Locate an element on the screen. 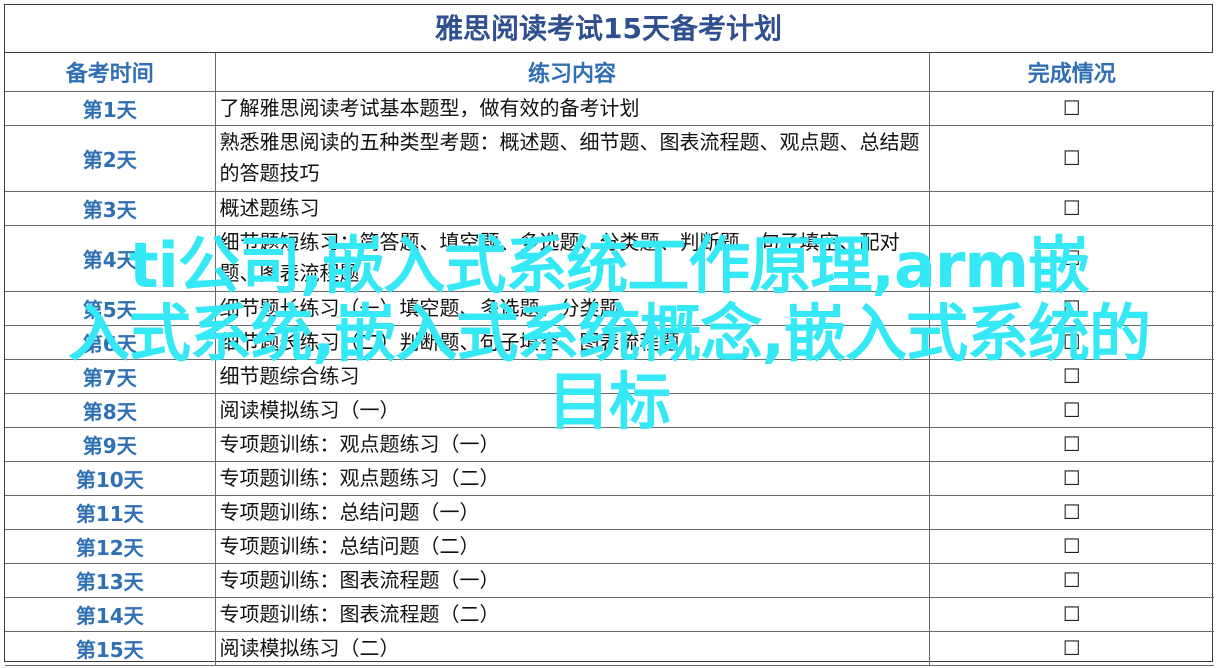 The height and width of the screenshot is (668, 1218). table-row: 第13天 专项题训练：图表流程题（一） ☐ is located at coordinates (609, 580).